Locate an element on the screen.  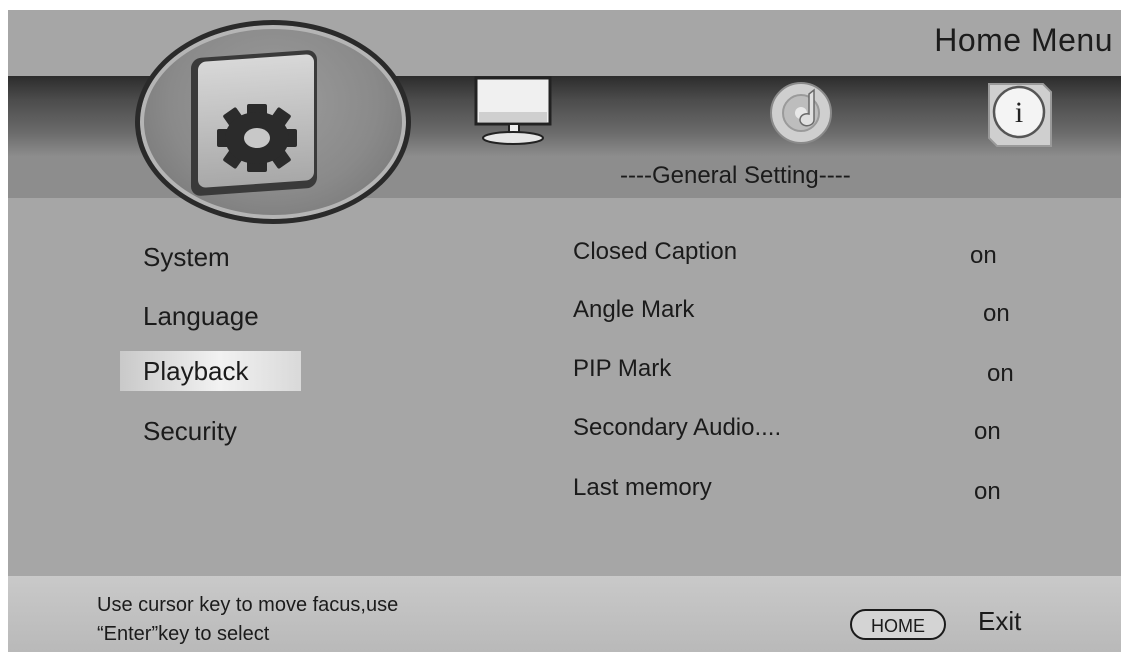
home-key-button: HOME is located at coordinates (898, 624).